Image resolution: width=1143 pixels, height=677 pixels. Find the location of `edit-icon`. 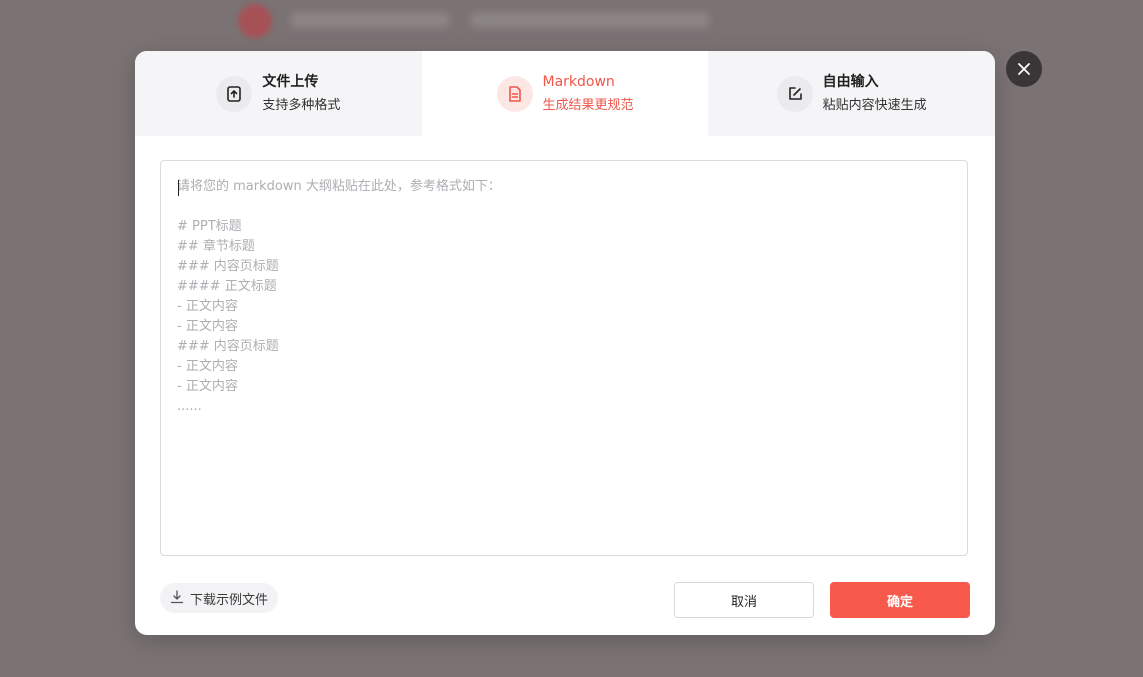

edit-icon is located at coordinates (794, 93).